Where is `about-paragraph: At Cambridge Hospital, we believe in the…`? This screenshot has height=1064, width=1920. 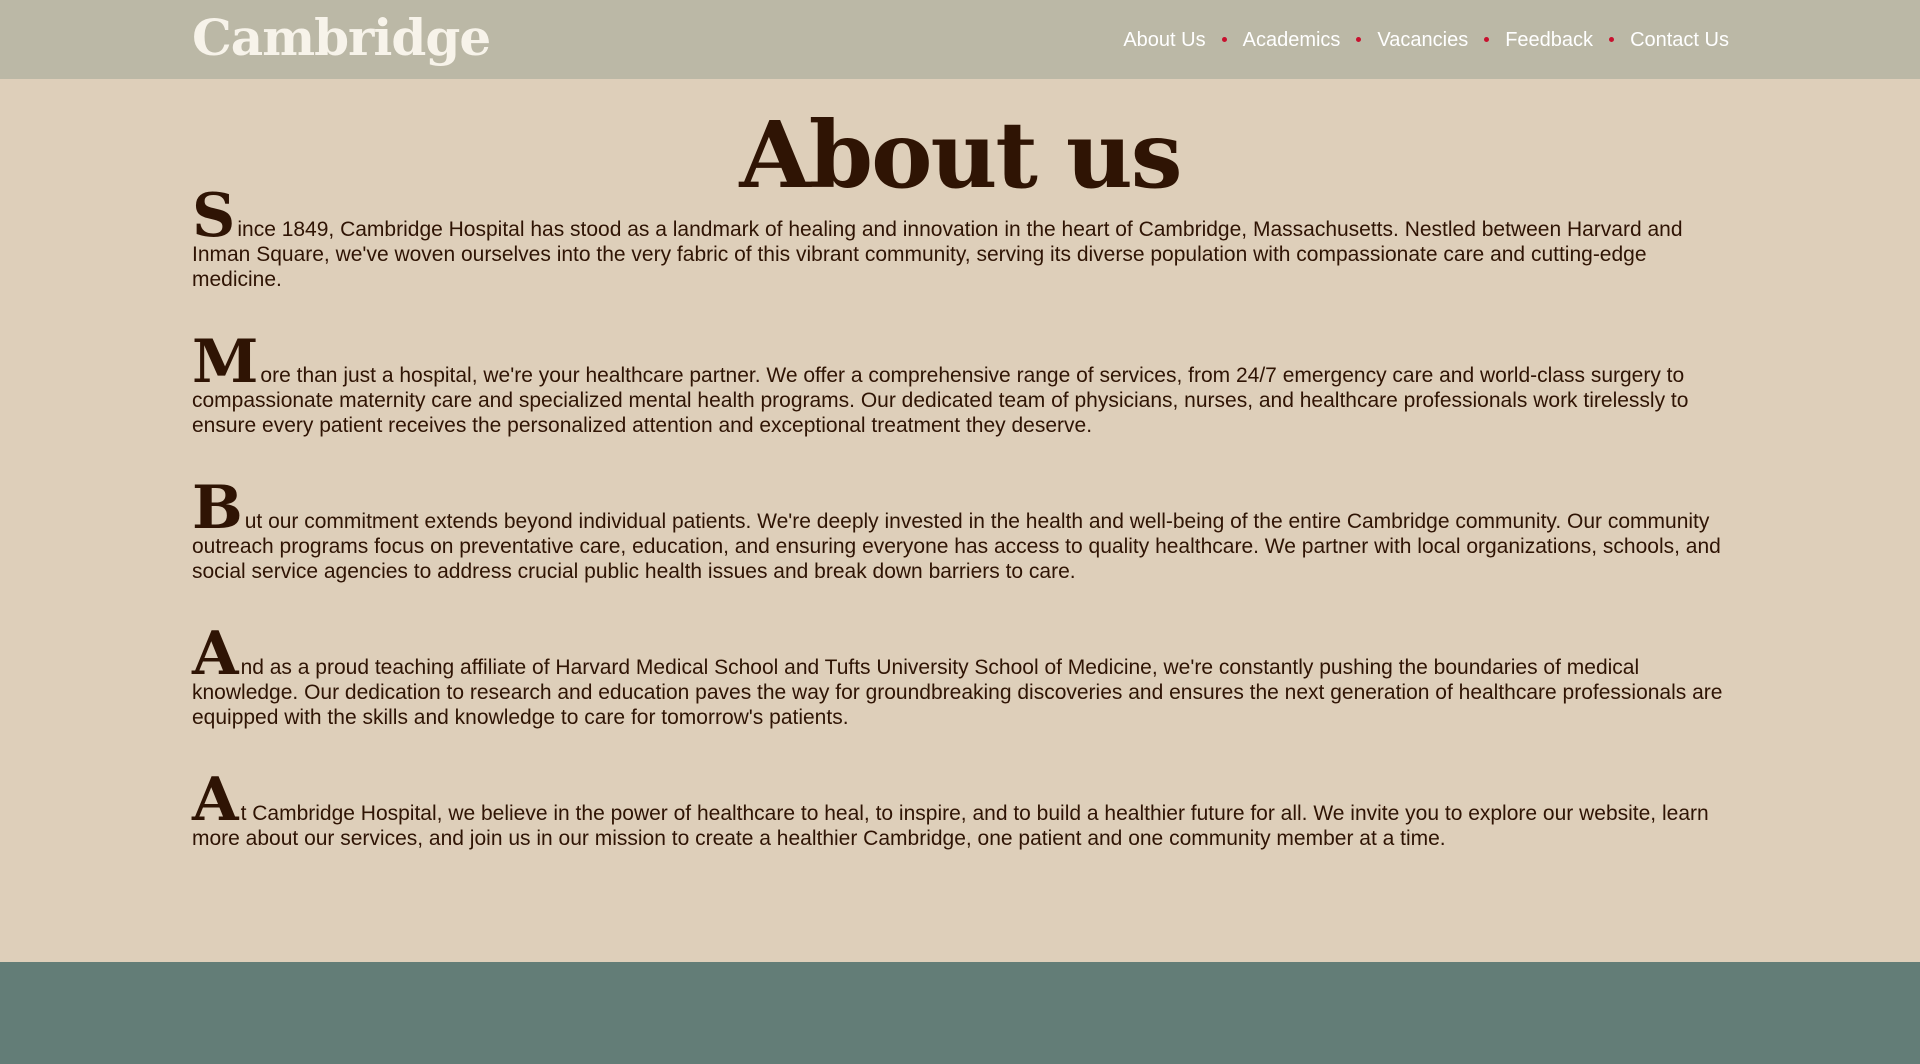 about-paragraph: At Cambridge Hospital, we believe in the… is located at coordinates (962, 810).